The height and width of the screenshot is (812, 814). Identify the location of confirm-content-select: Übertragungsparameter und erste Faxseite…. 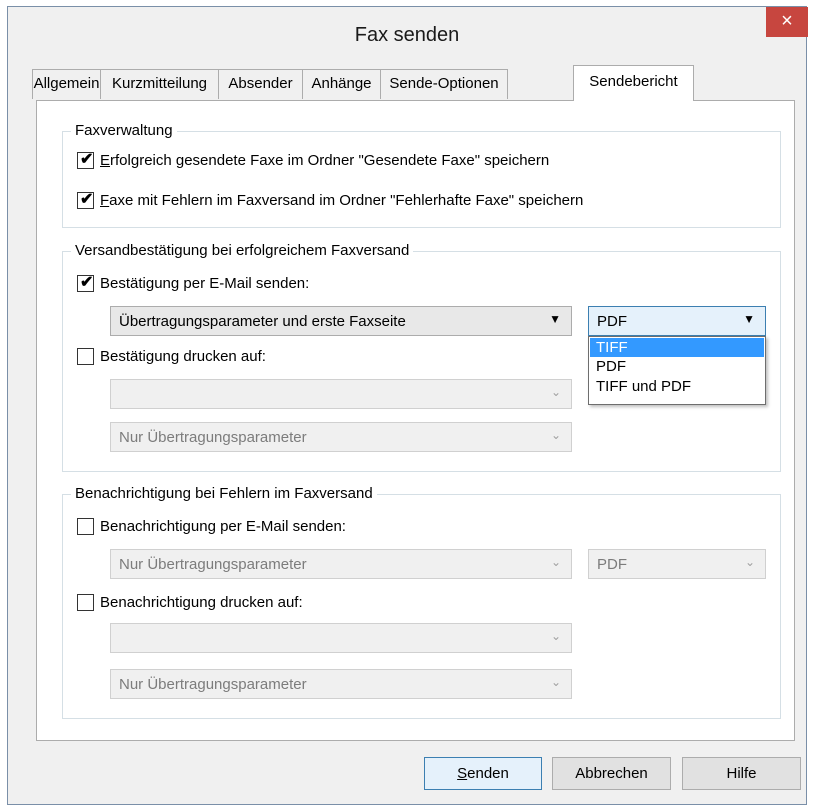
(341, 321).